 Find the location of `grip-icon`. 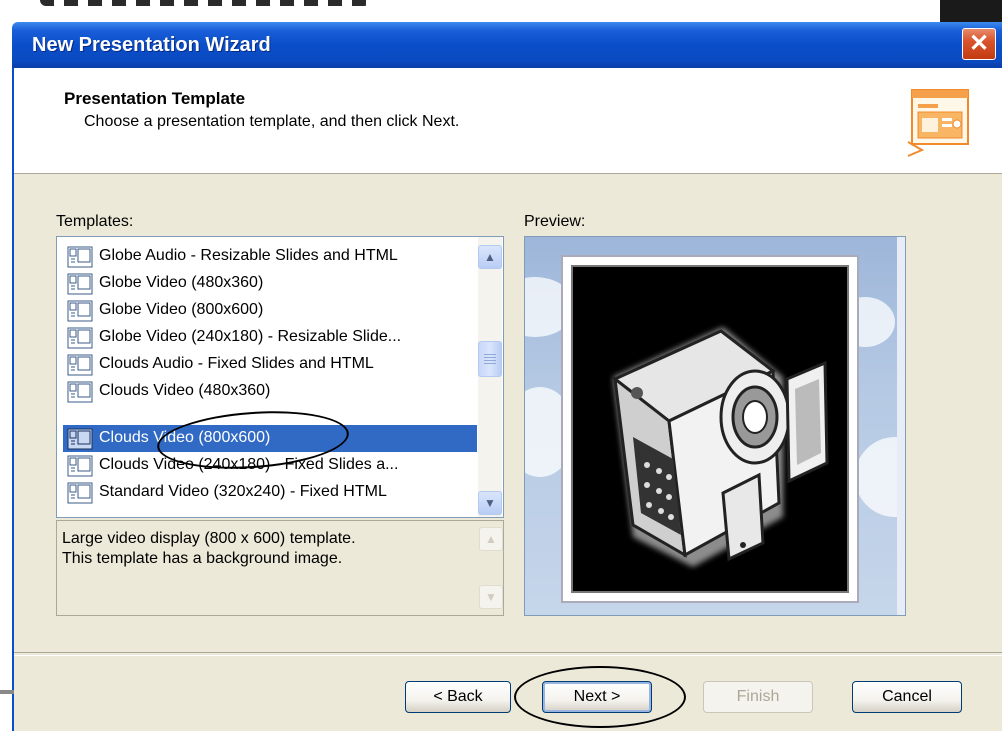

grip-icon is located at coordinates (490, 359).